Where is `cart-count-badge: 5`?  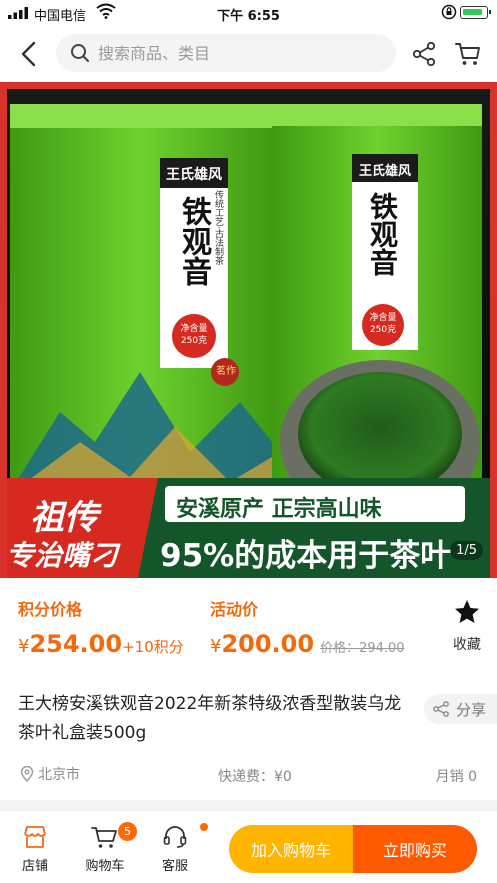
cart-count-badge: 5 is located at coordinates (127, 831).